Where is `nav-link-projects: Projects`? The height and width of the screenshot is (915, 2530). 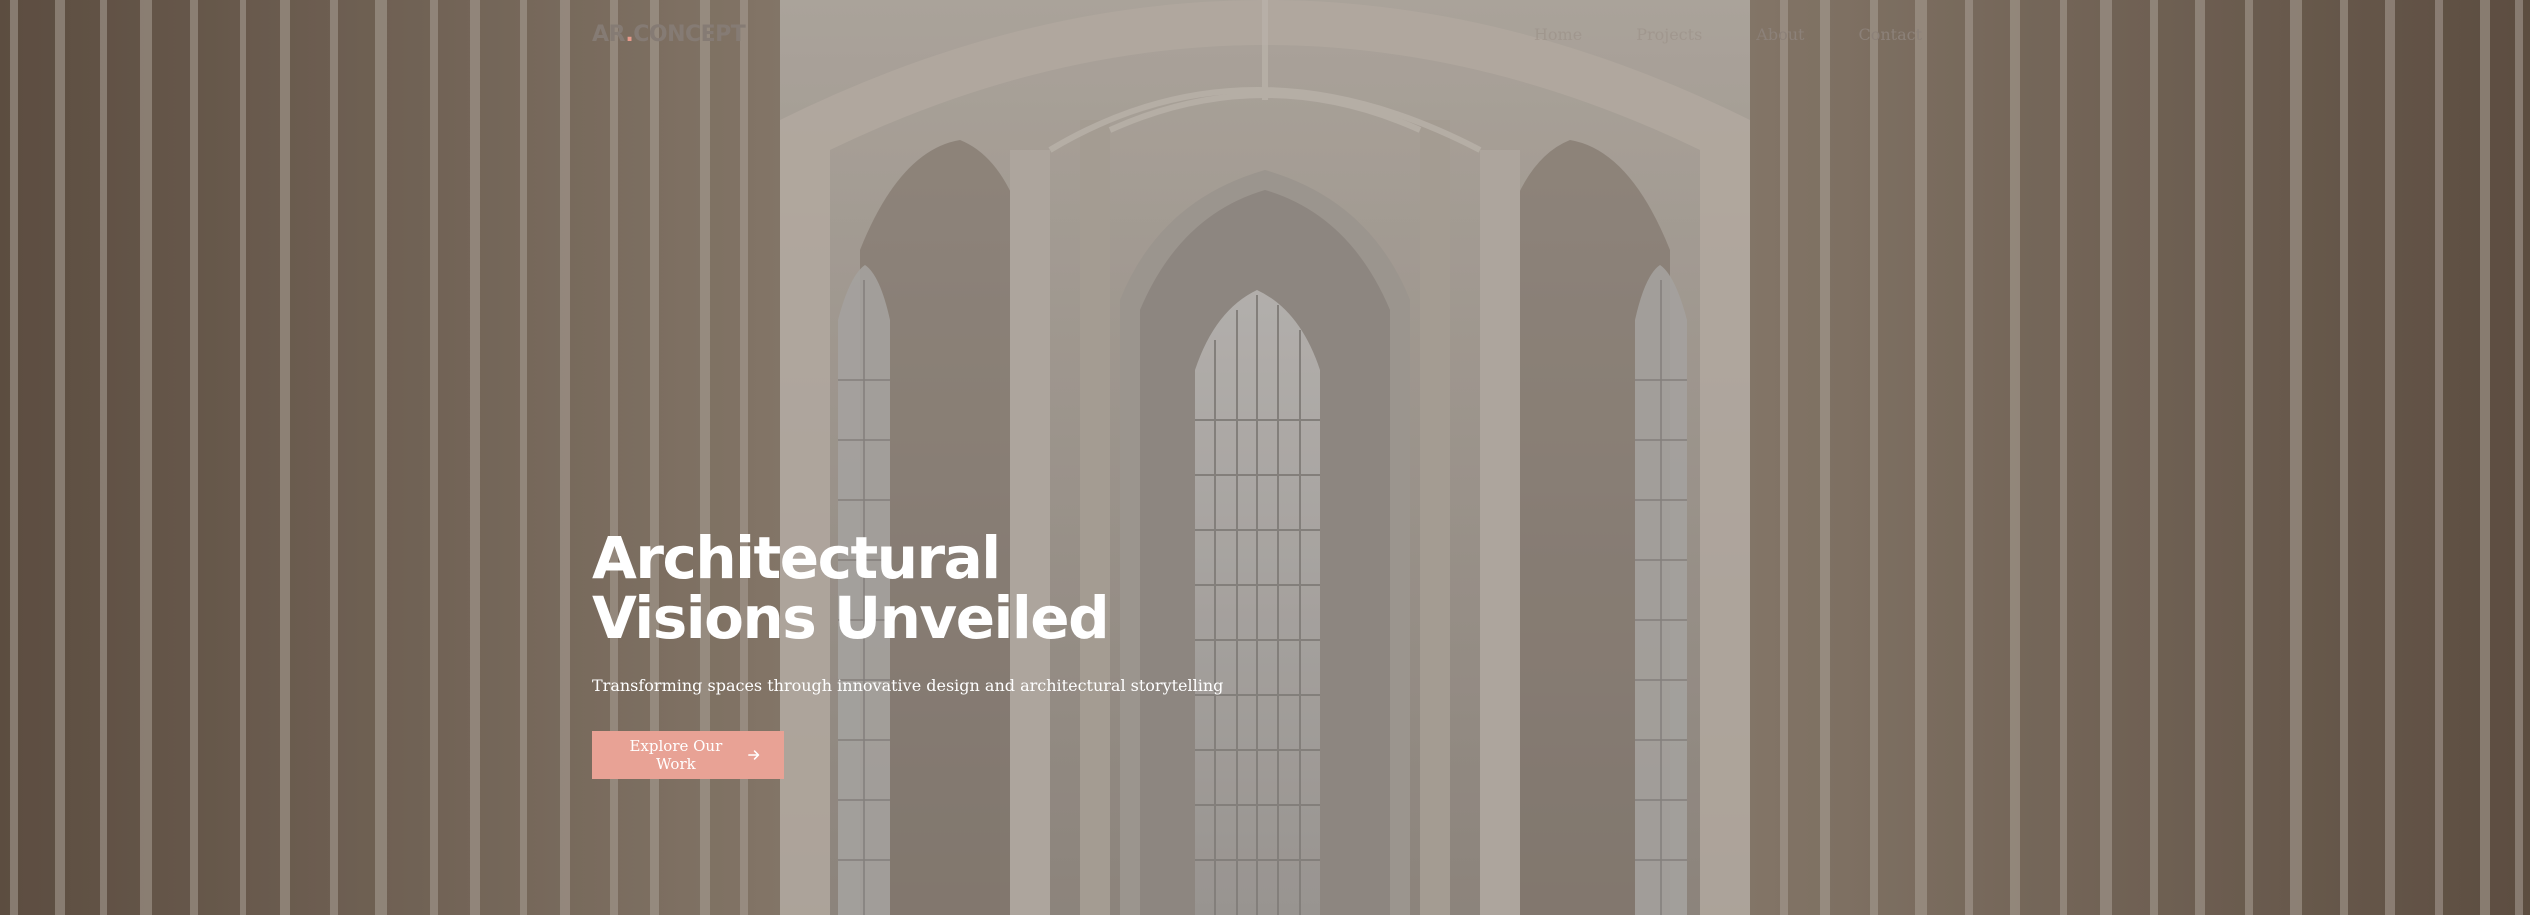
nav-link-projects: Projects is located at coordinates (1669, 34).